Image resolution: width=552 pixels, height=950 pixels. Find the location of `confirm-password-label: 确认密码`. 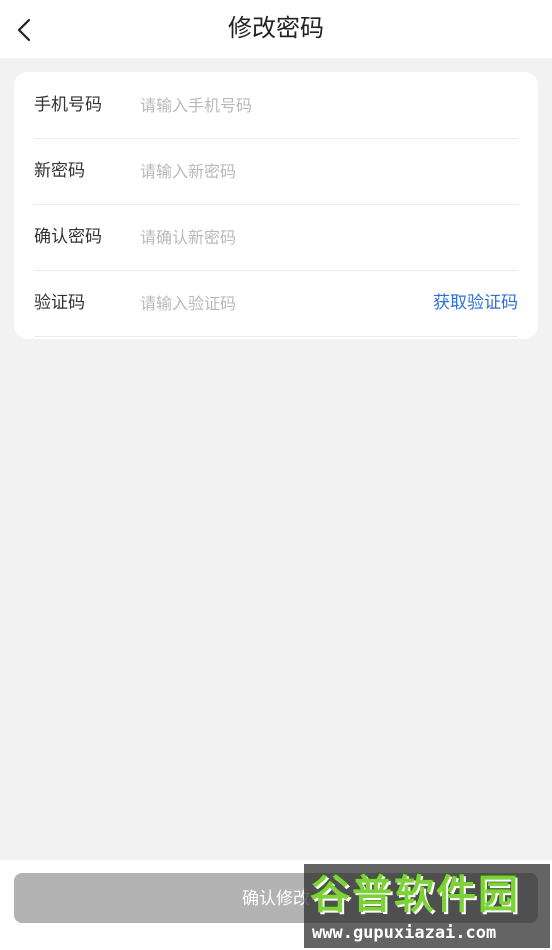

confirm-password-label: 确认密码 is located at coordinates (68, 237).